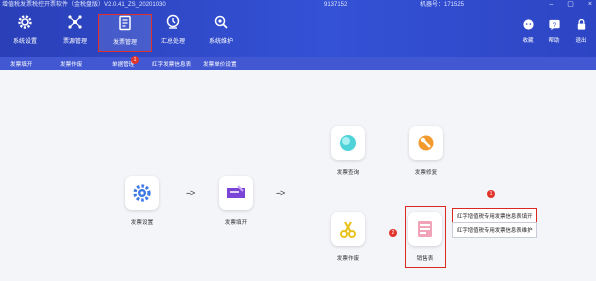 This screenshot has height=281, width=596. Describe the element at coordinates (190, 193) in the screenshot. I see `flow-arrow-1: -->` at that location.